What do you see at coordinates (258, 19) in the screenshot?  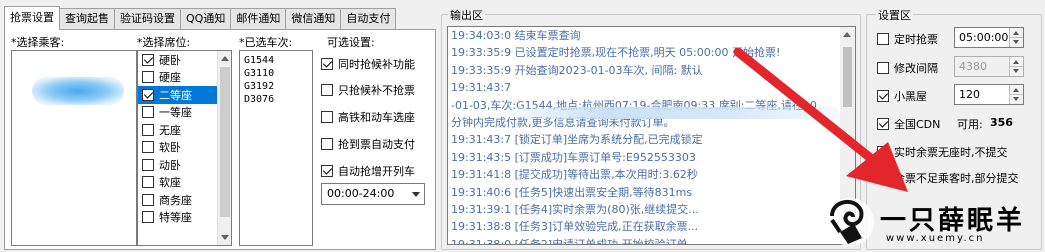 I see `tab-email-notify: 邮件通知` at bounding box center [258, 19].